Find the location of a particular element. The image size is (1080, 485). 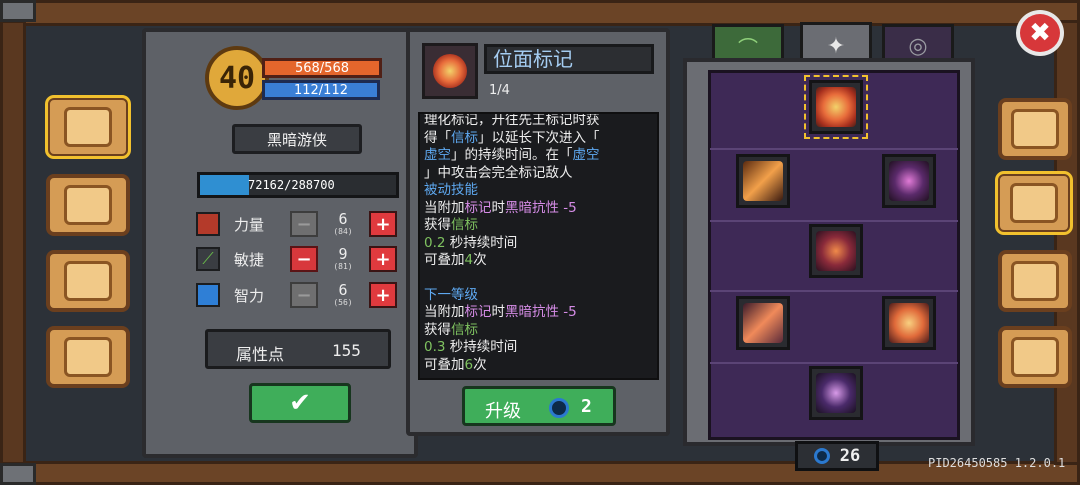

compass-icon is located at coordinates (1035, 281).